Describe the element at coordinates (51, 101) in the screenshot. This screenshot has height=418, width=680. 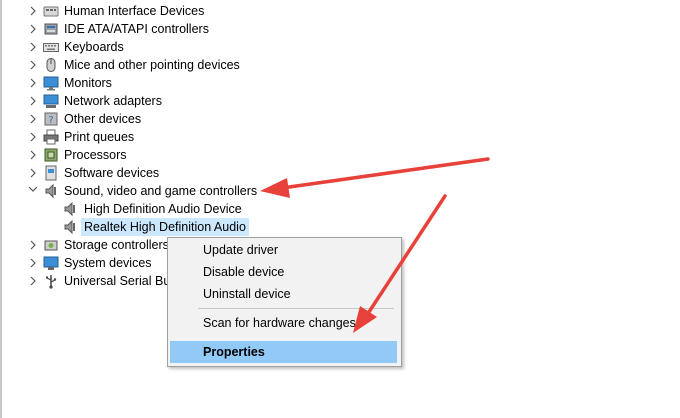
I see `network-icon` at that location.